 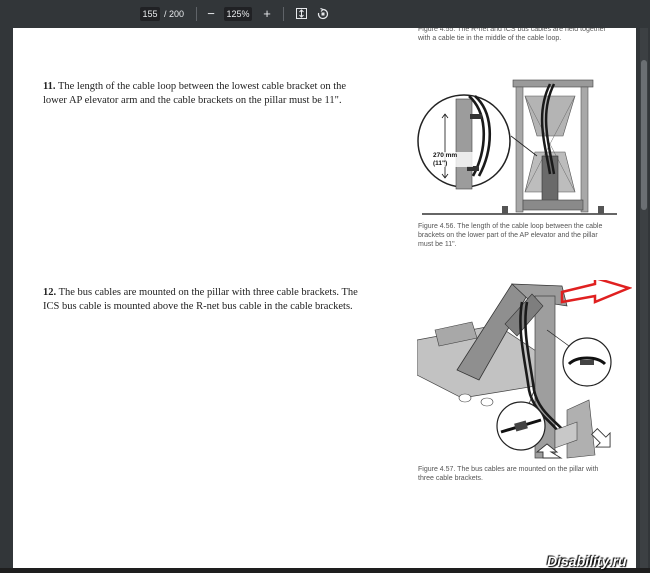 I want to click on page-total: / 200, so click(x=174, y=14).